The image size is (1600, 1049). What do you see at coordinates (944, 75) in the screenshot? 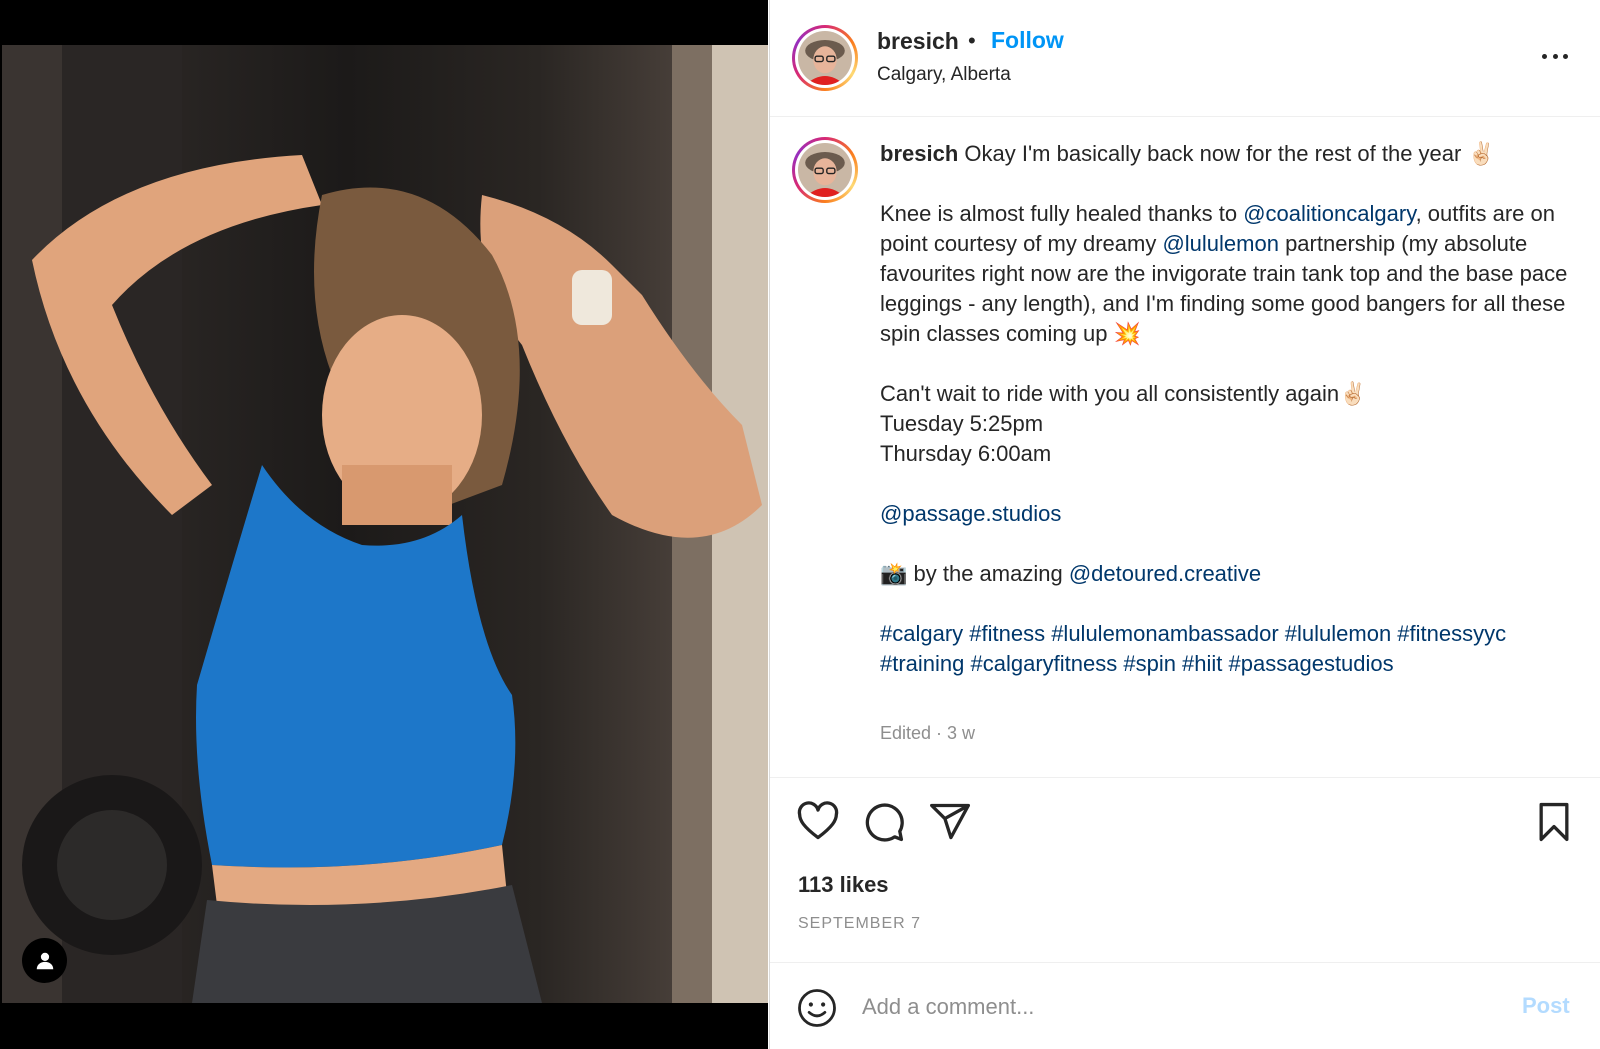
I see `post-location: Calgary, Alberta` at bounding box center [944, 75].